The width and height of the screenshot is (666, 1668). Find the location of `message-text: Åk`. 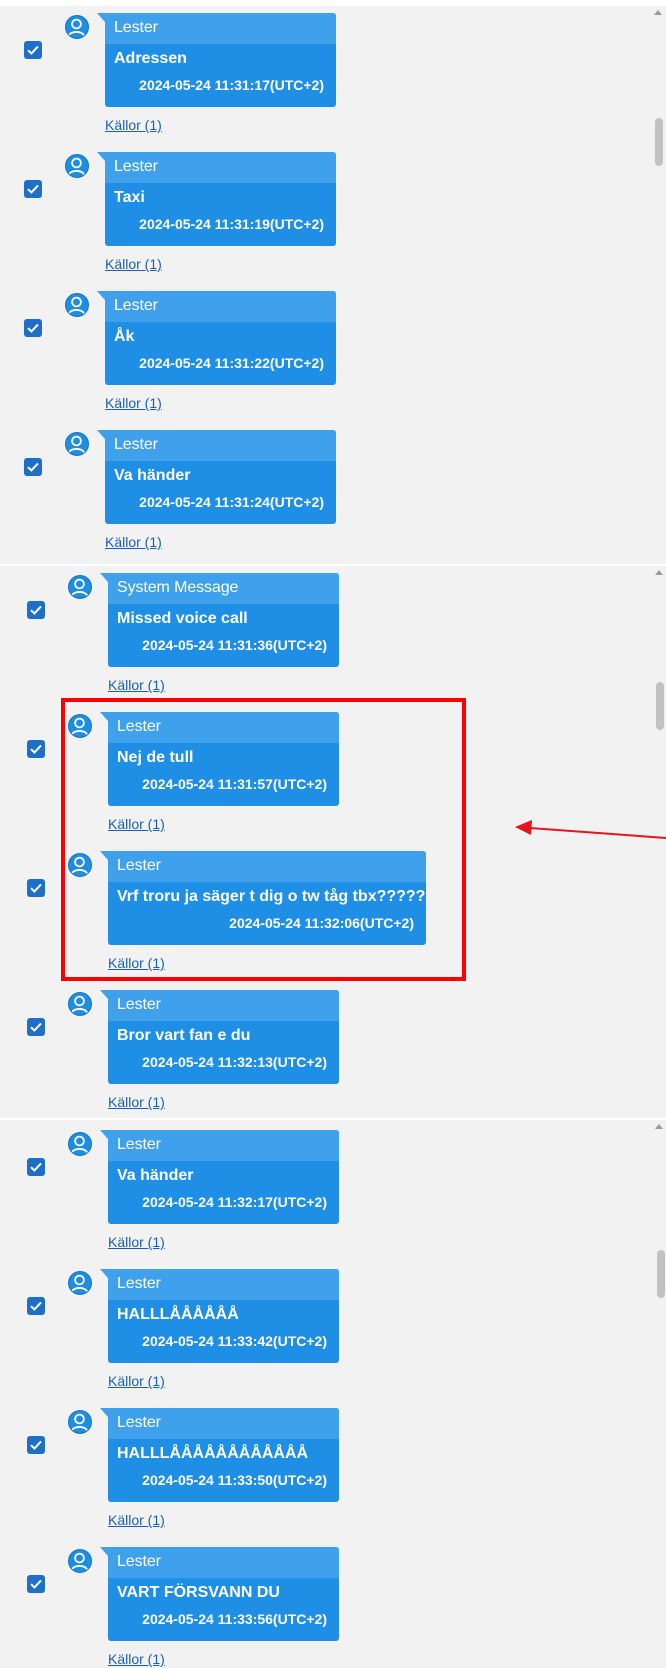

message-text: Åk is located at coordinates (124, 336).